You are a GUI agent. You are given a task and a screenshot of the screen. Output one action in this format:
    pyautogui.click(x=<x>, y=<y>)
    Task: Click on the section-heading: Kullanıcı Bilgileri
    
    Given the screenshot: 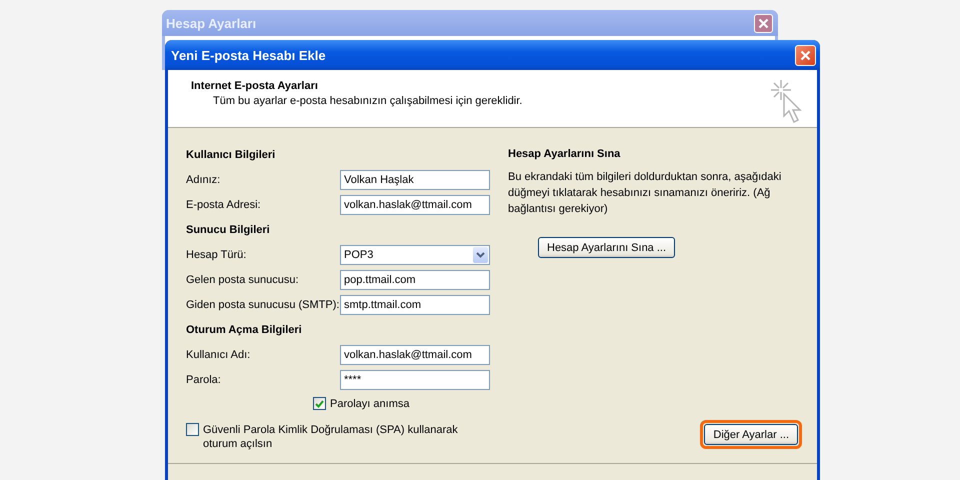 What is the action you would take?
    pyautogui.click(x=231, y=155)
    